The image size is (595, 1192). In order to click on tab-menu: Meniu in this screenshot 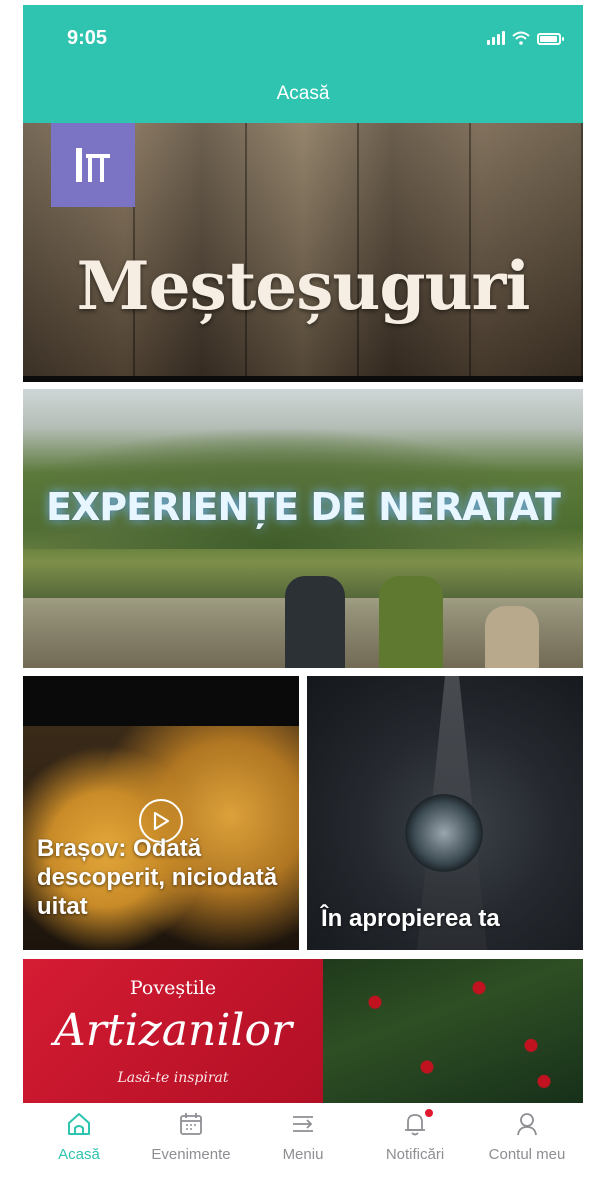, I will do `click(303, 1145)`.